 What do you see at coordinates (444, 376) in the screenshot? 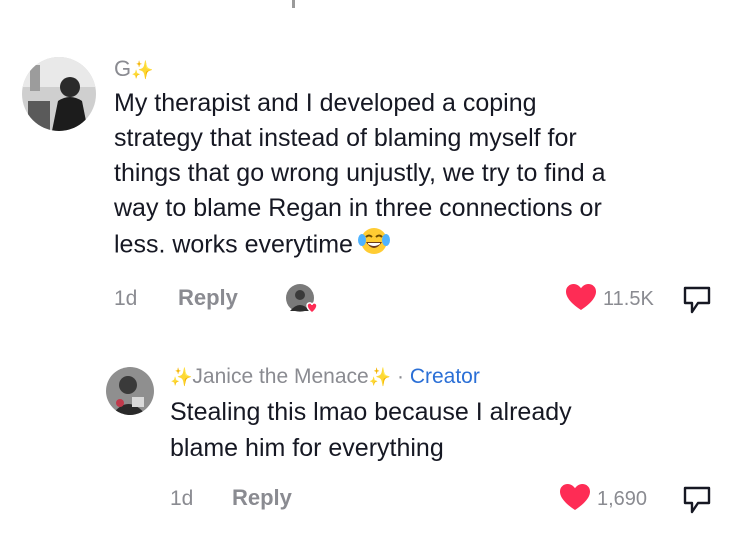
I see `creator-badge: Creator` at bounding box center [444, 376].